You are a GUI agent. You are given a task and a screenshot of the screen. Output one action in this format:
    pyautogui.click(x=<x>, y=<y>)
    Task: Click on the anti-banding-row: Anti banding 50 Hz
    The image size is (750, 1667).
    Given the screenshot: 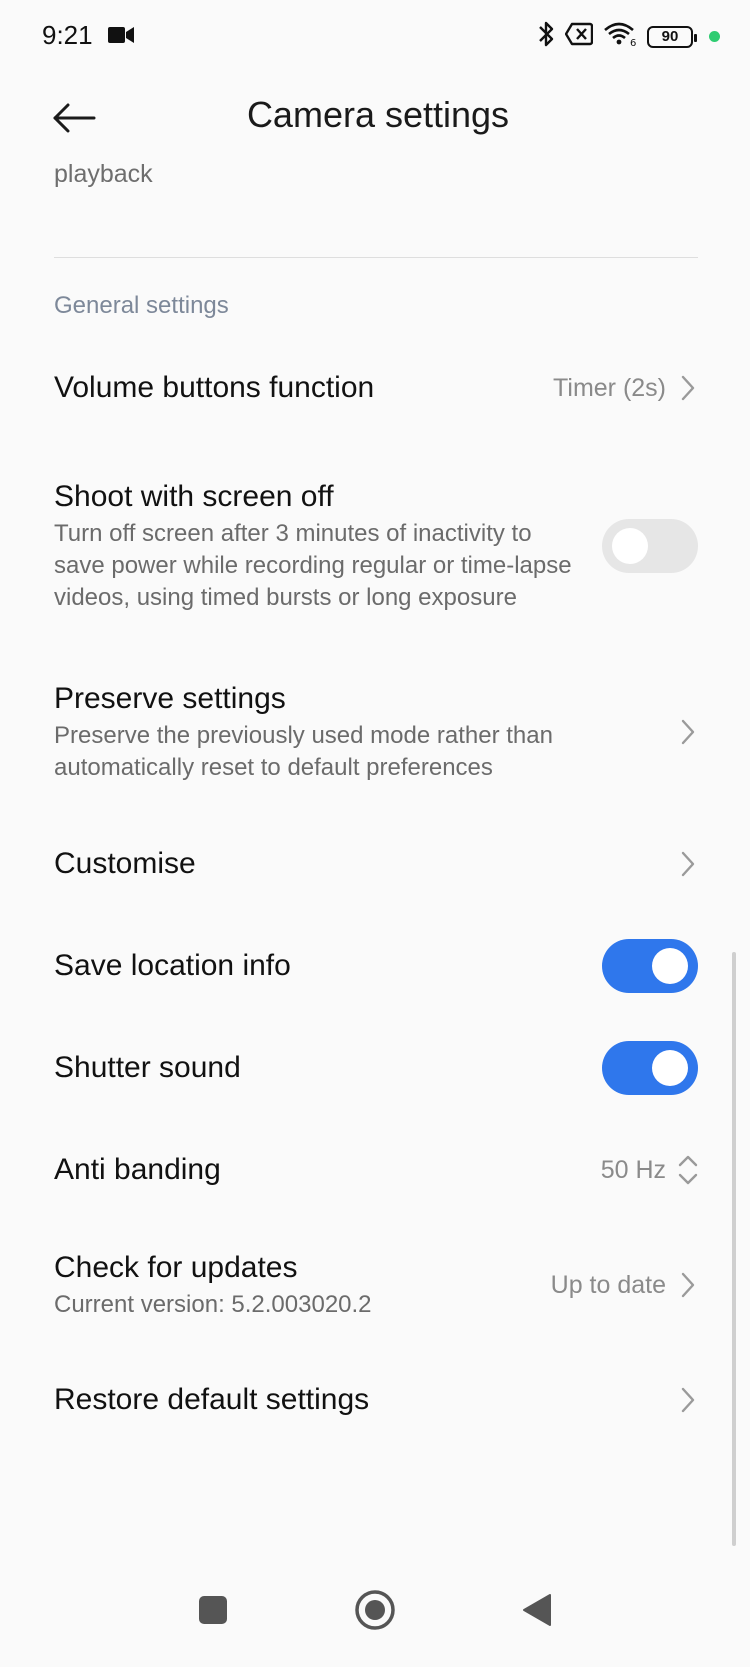 What is the action you would take?
    pyautogui.click(x=376, y=1170)
    